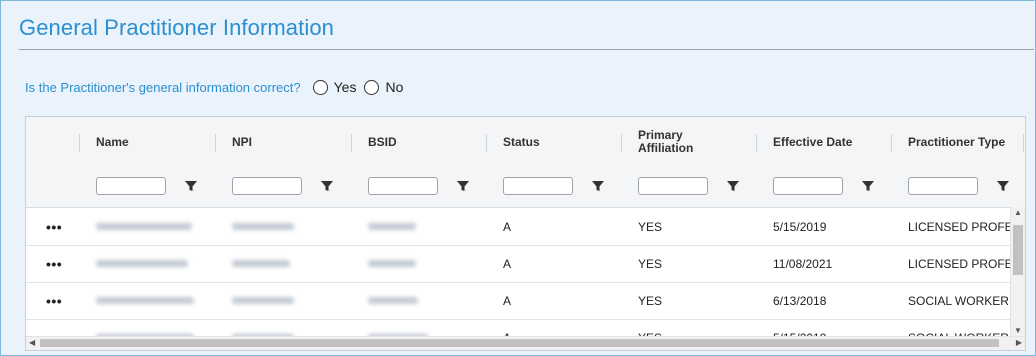 The image size is (1036, 356). What do you see at coordinates (1018, 213) in the screenshot?
I see `scroll-up-icon: ▲` at bounding box center [1018, 213].